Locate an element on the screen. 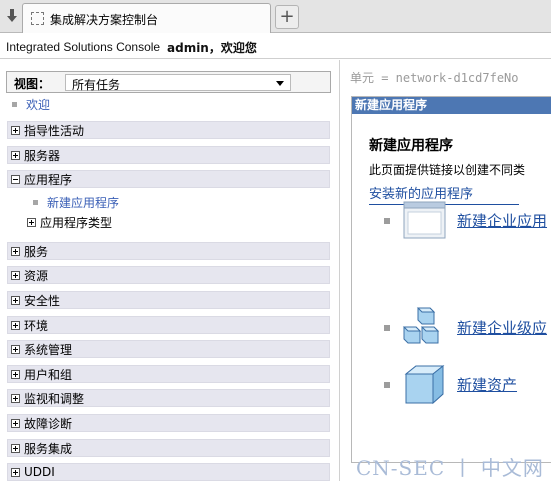 Image resolution: width=551 pixels, height=481 pixels. download-arrow-icon is located at coordinates (12, 16).